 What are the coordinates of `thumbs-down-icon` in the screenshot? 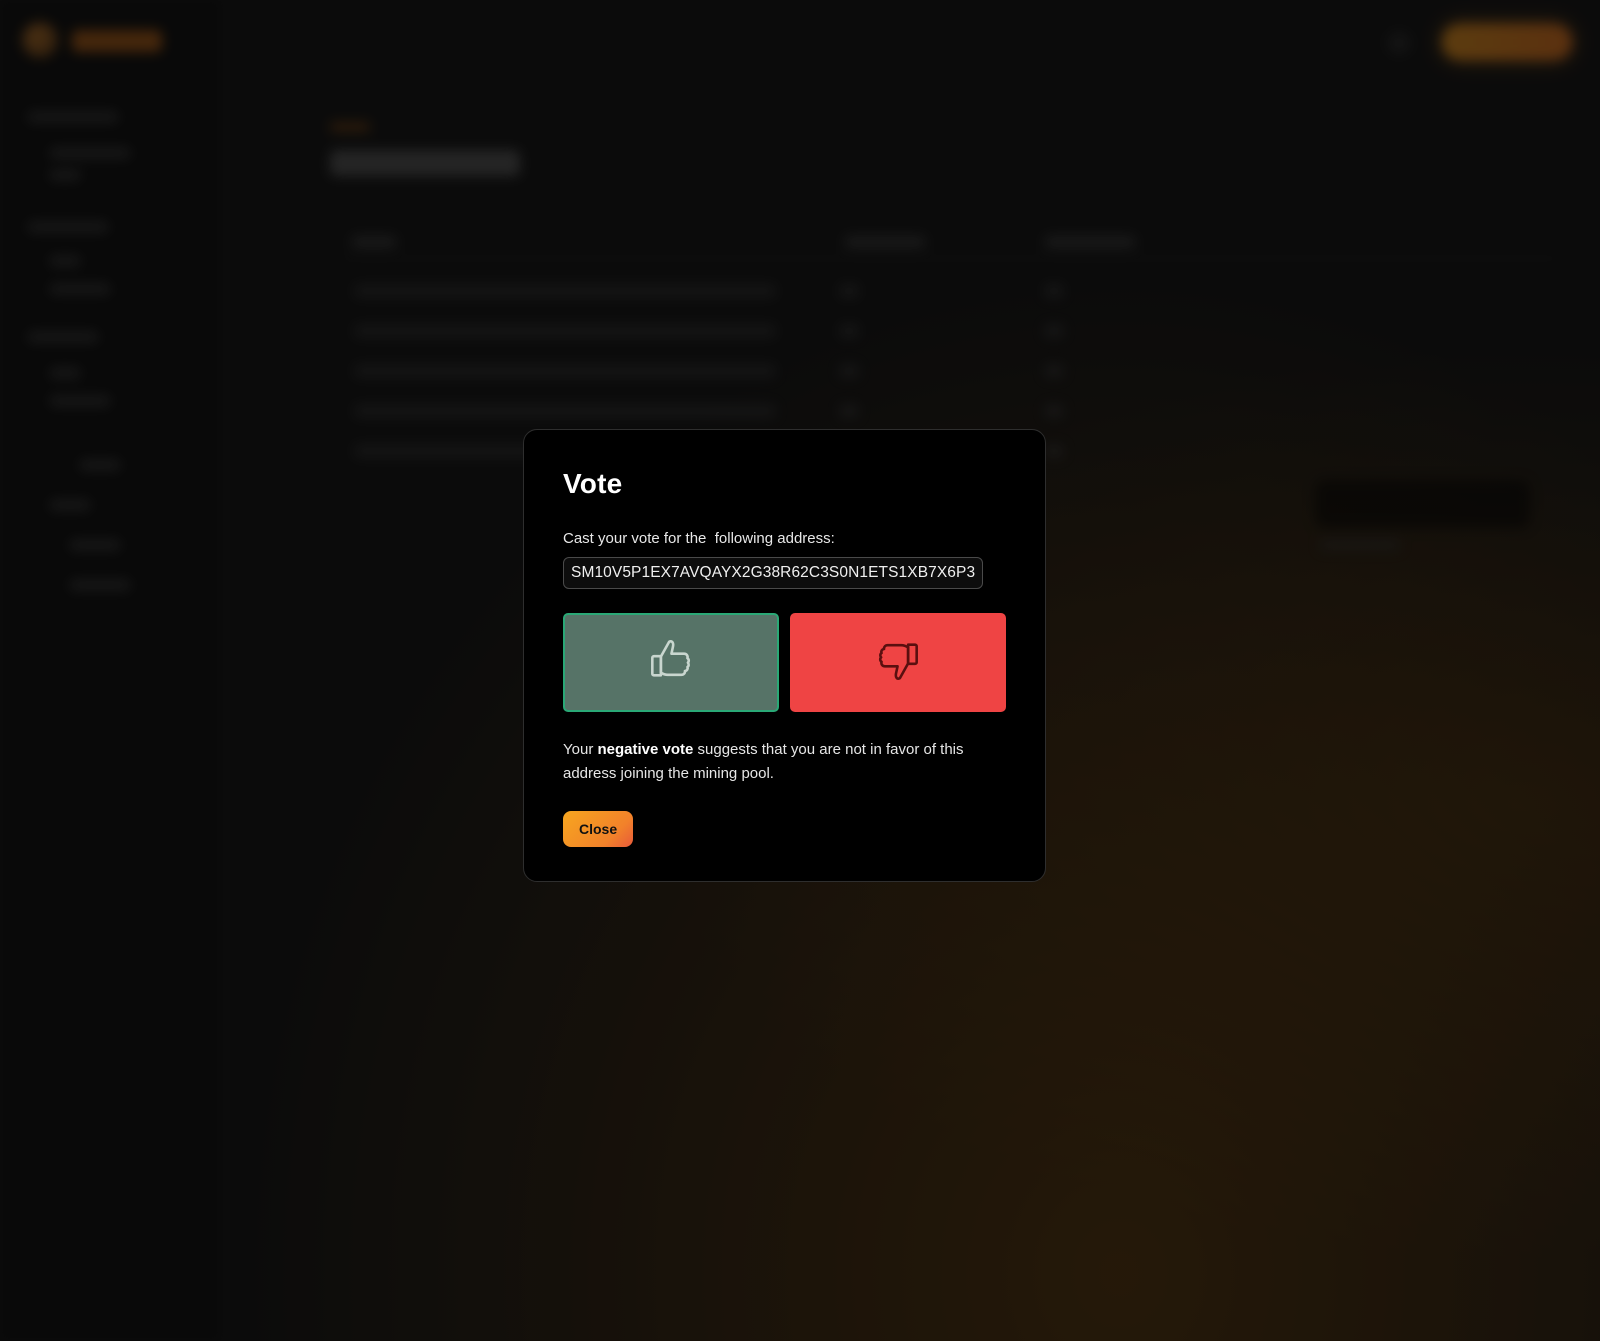 It's located at (898, 662).